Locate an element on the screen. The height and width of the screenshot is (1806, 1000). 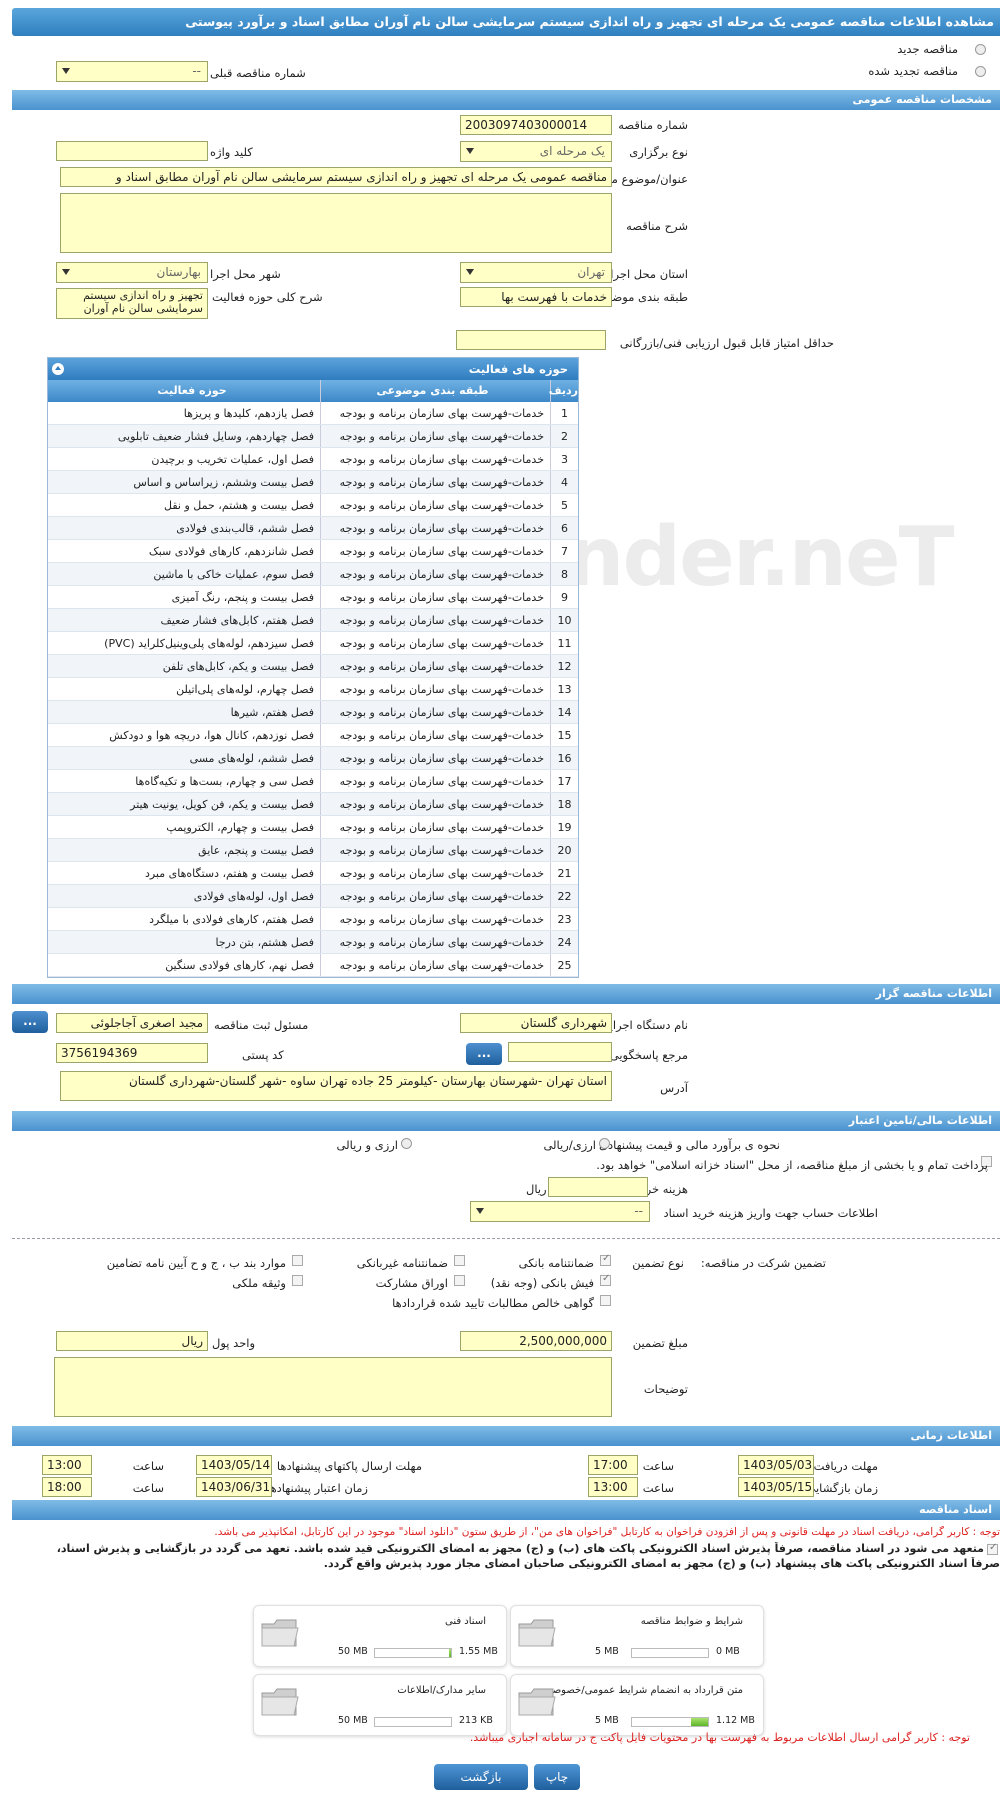
description-label: شرح مناقصه is located at coordinates (657, 226).